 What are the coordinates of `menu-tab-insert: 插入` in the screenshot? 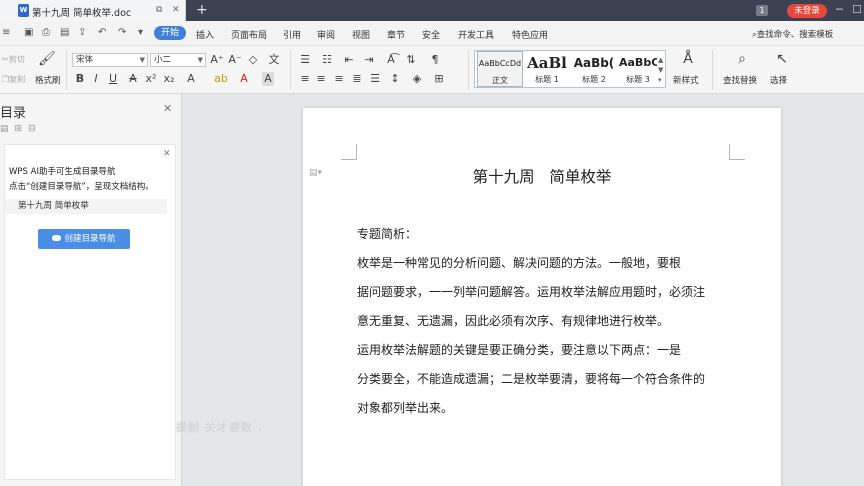 It's located at (205, 34).